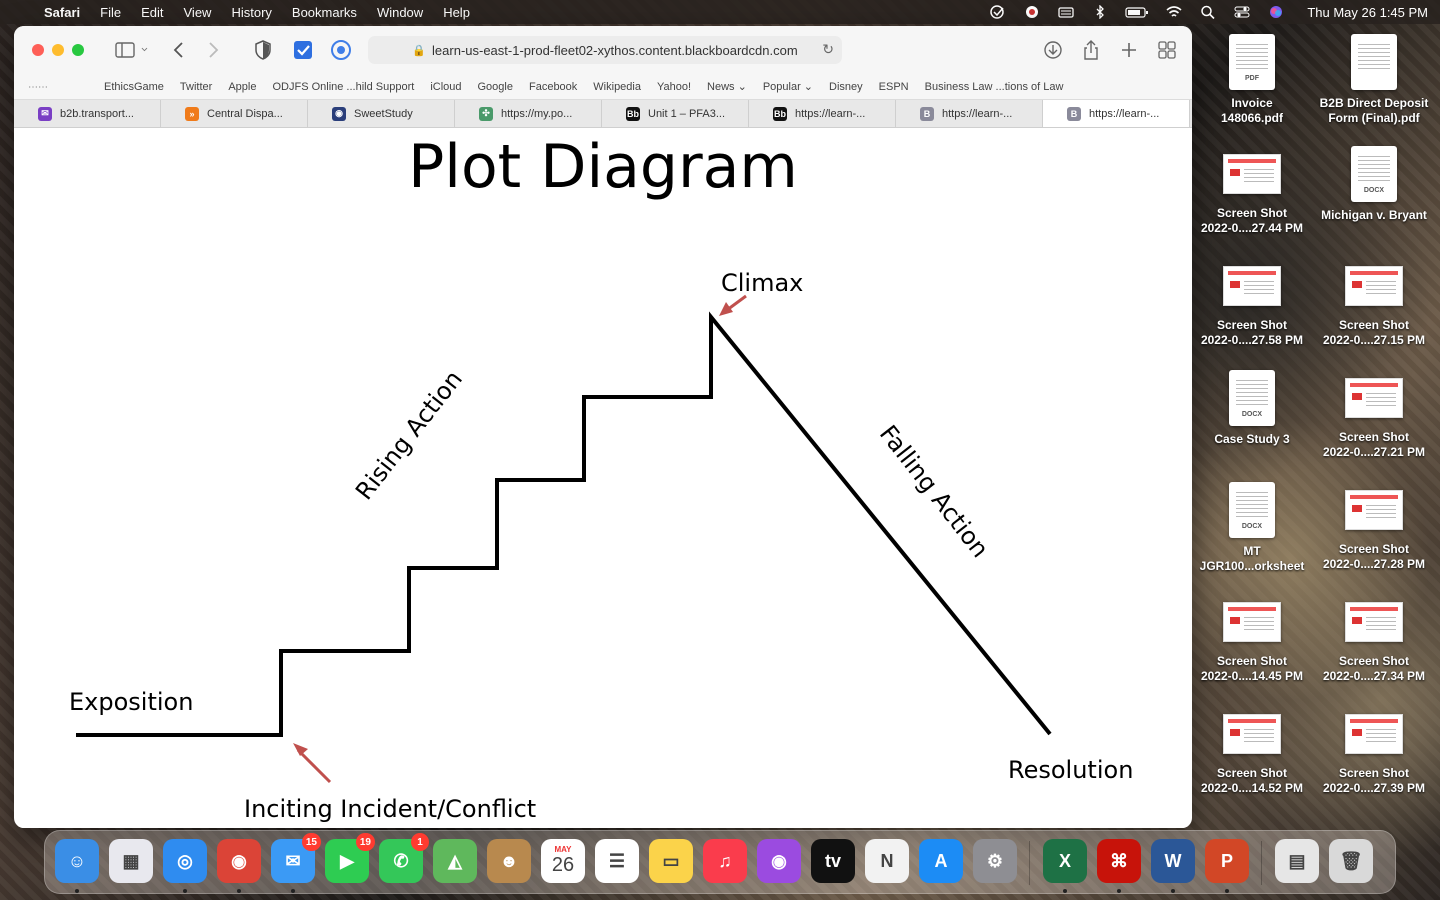 The image size is (1440, 900). Describe the element at coordinates (381, 113) in the screenshot. I see `browser-tab: ◉ SweetStudy` at that location.